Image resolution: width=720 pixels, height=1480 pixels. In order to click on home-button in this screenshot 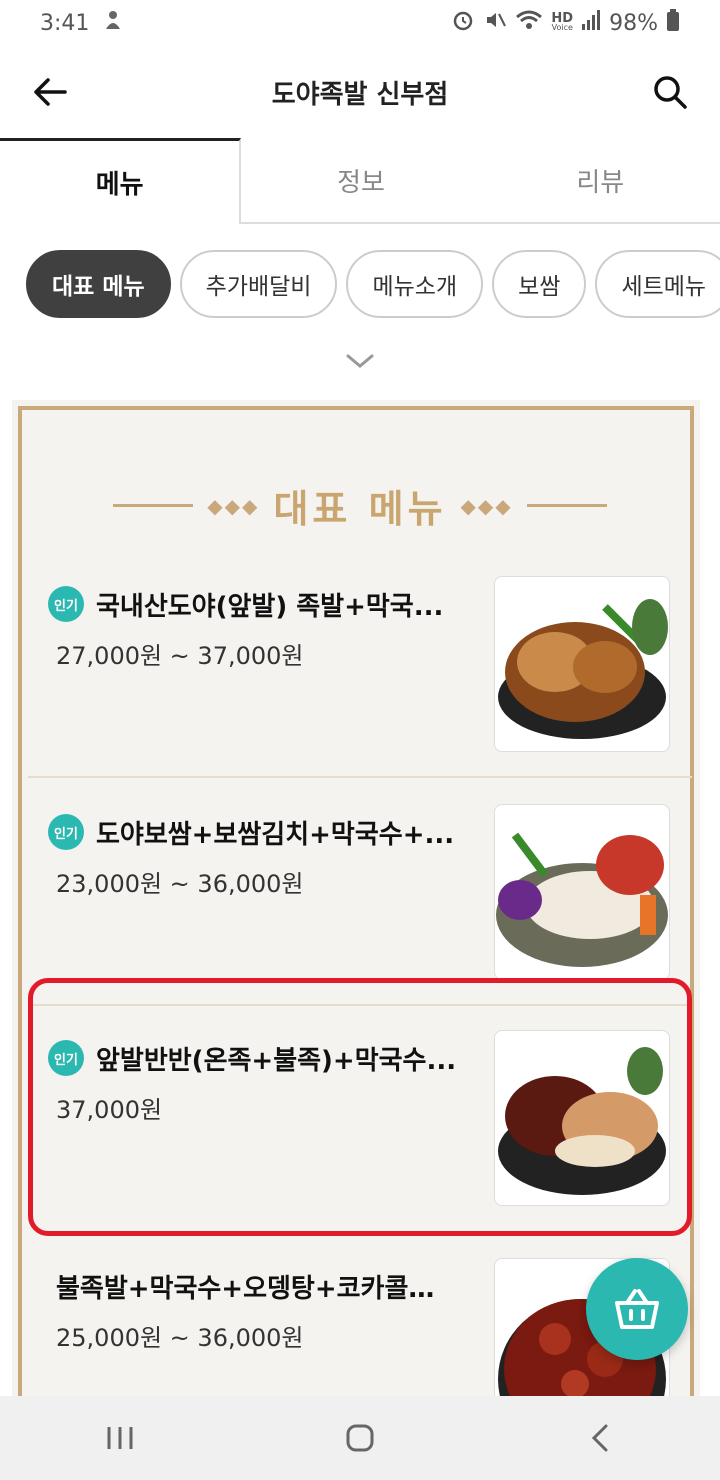, I will do `click(360, 1438)`.